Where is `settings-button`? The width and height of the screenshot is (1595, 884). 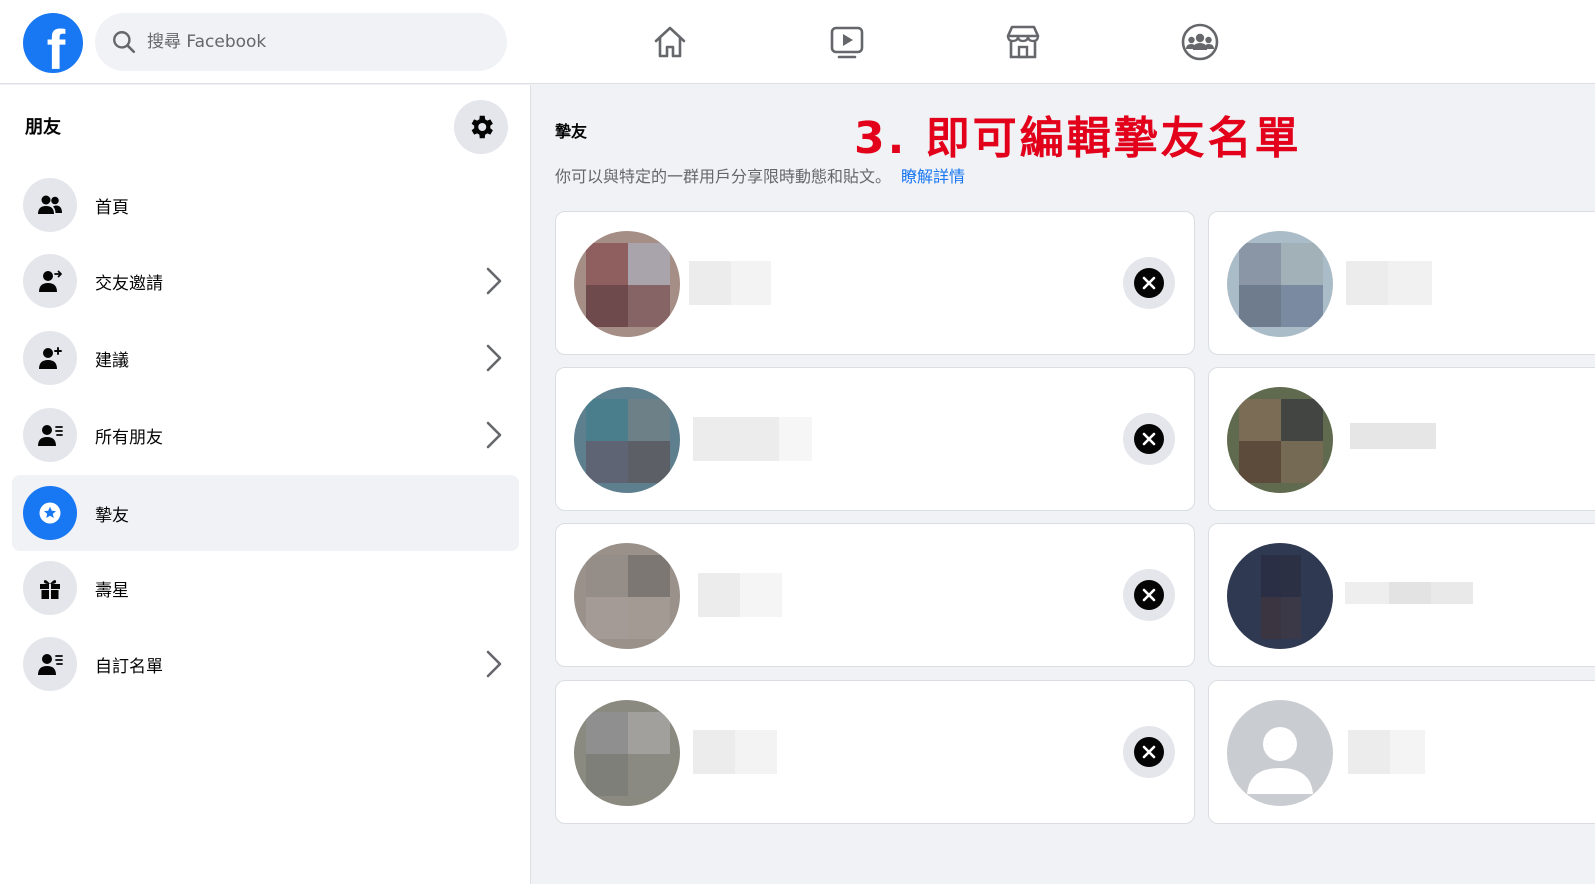 settings-button is located at coordinates (481, 127).